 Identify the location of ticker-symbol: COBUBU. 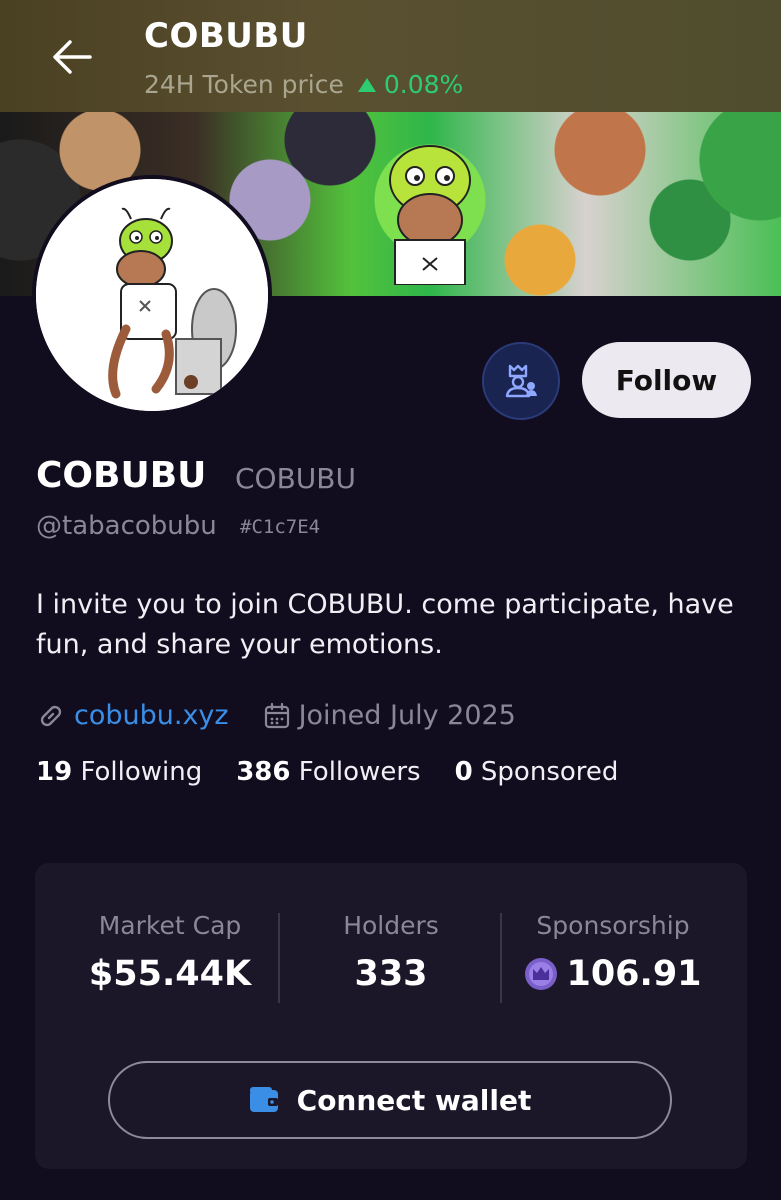
(295, 478).